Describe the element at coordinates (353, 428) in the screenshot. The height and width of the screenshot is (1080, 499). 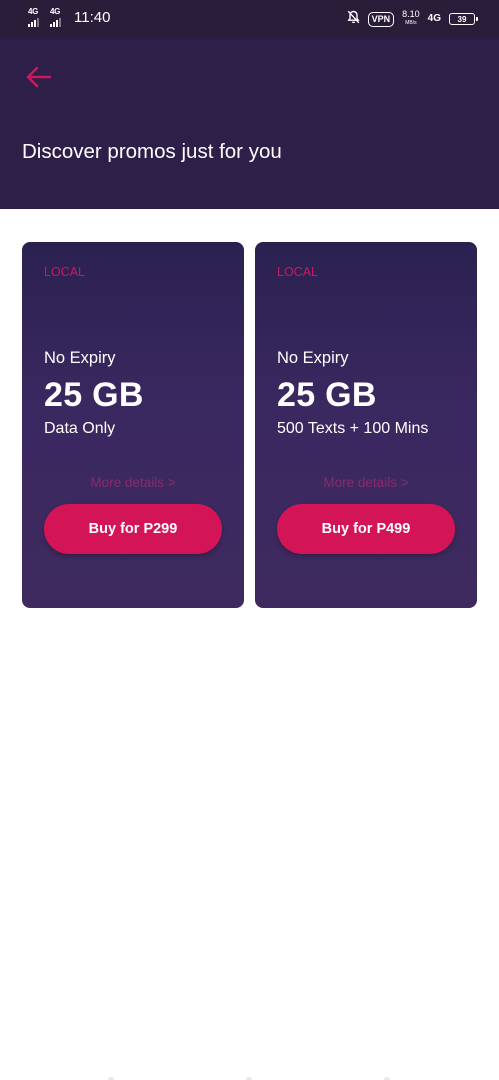
I see `promo-description: 500 Texts + 100 Mins` at that location.